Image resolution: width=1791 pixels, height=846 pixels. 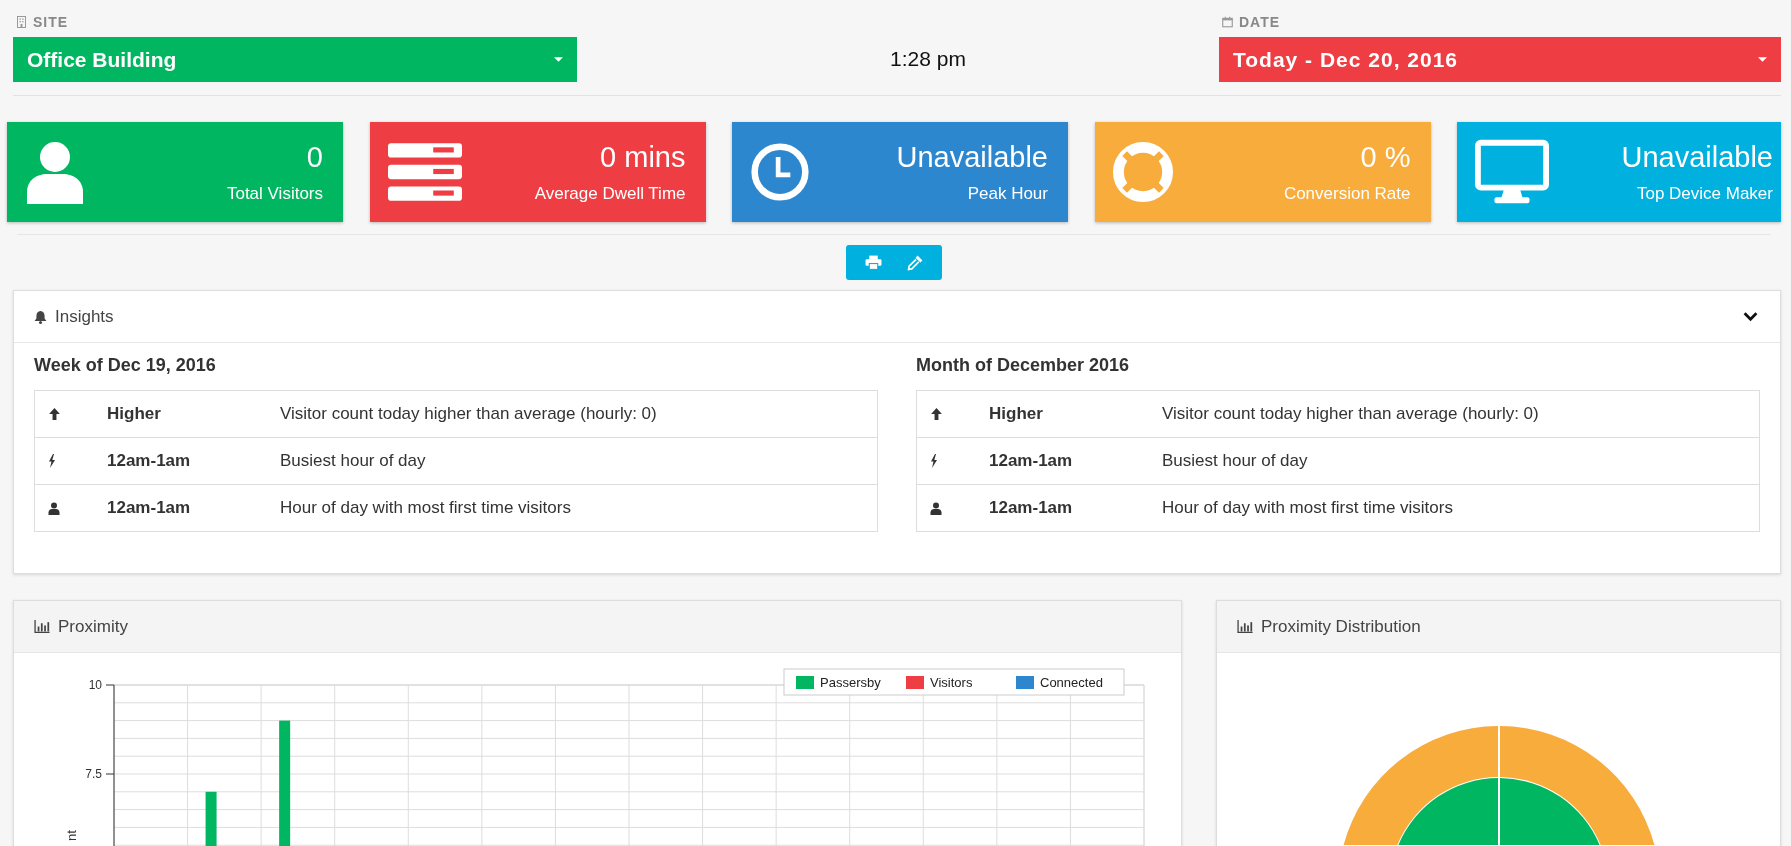 I want to click on calendar-icon, so click(x=1227, y=22).